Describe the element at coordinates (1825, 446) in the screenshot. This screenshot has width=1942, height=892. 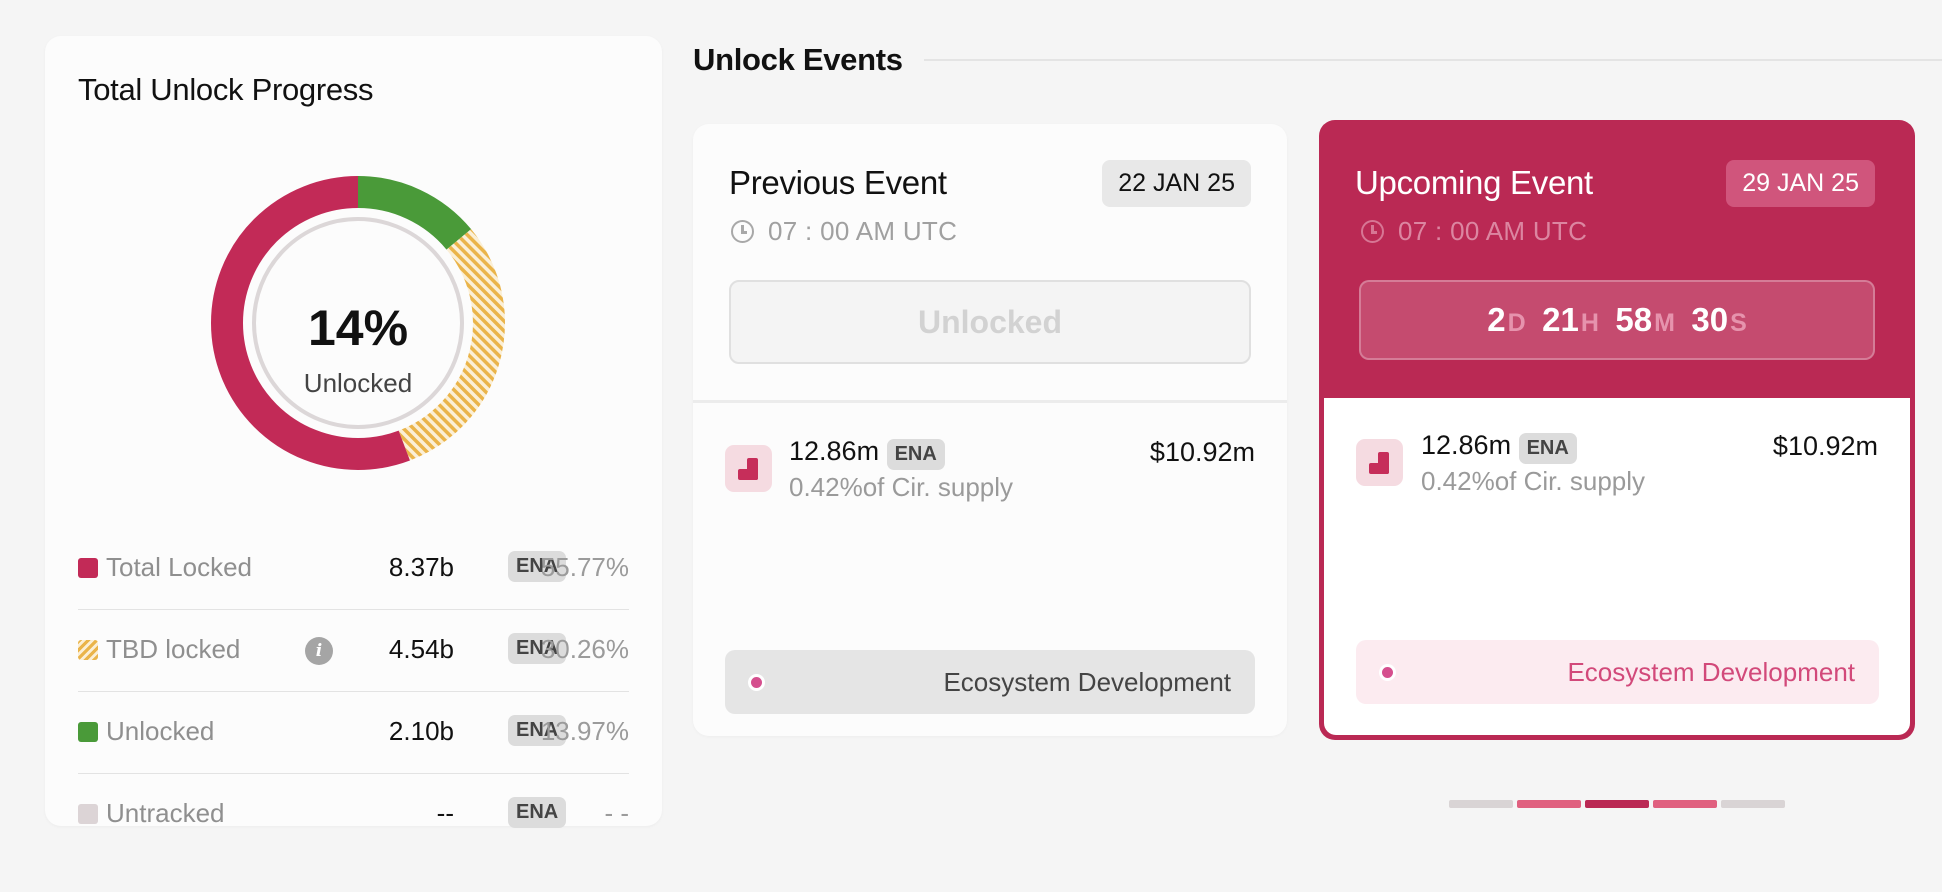
I see `upcoming-allocation-usd: $10.92m` at that location.